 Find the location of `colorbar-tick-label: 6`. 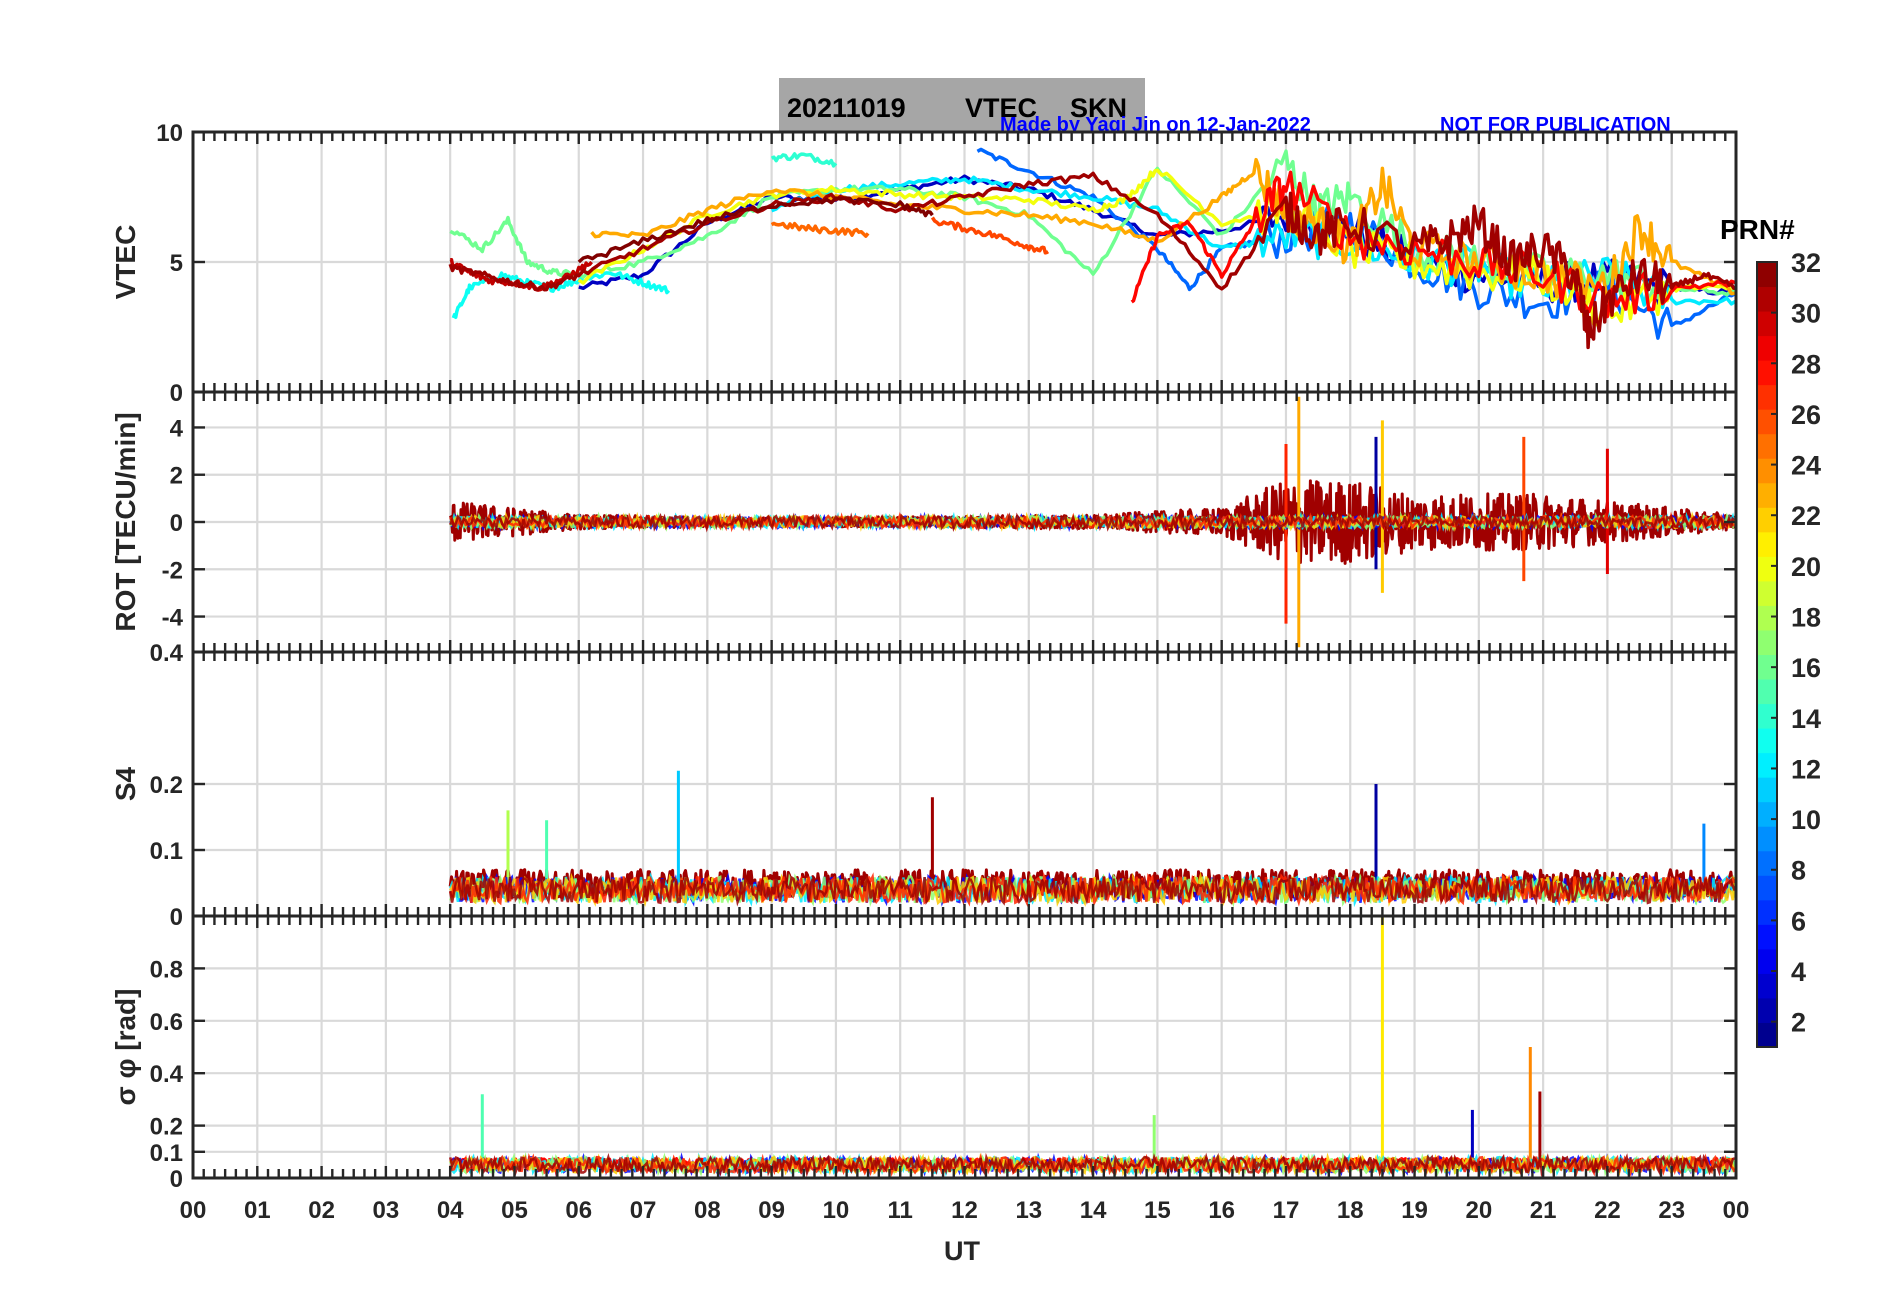

colorbar-tick-label: 6 is located at coordinates (1798, 921).